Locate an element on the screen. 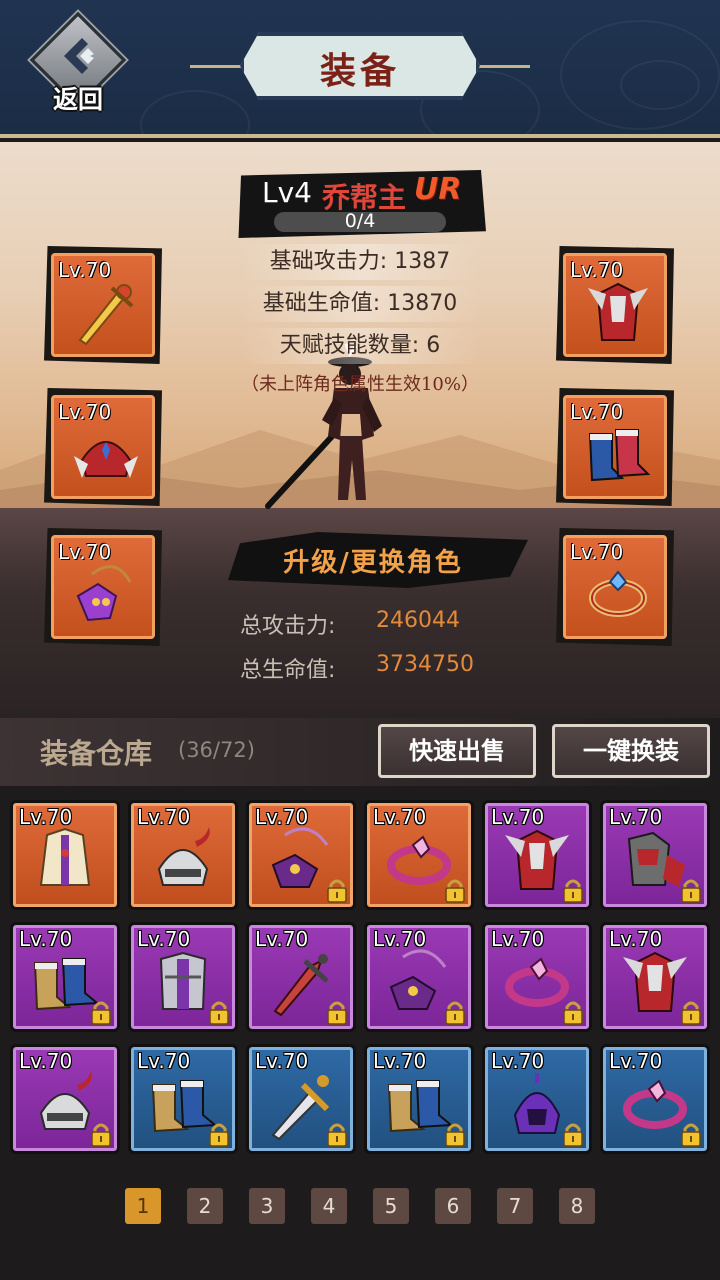 Image resolution: width=720 pixels, height=1280 pixels. page-button-2: 2 is located at coordinates (205, 1206).